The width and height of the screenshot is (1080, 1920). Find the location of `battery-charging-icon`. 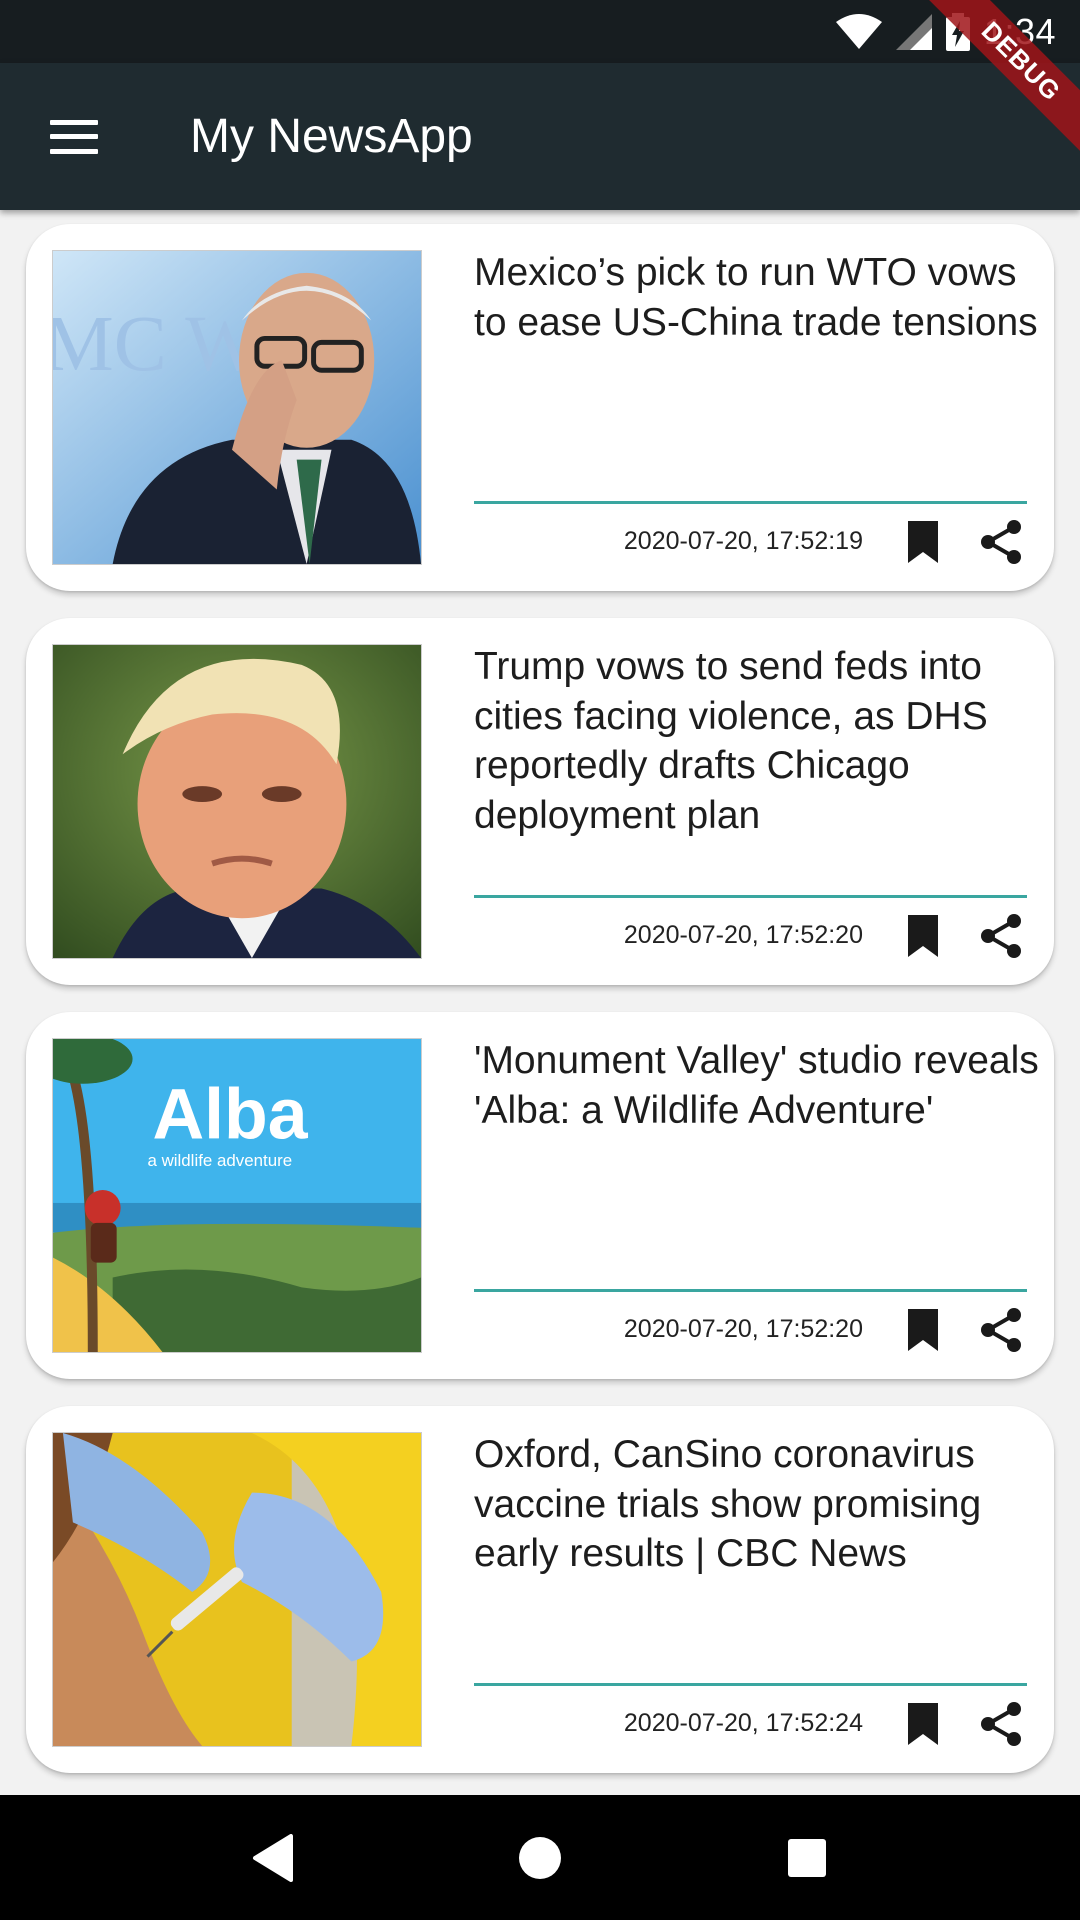

battery-charging-icon is located at coordinates (957, 32).